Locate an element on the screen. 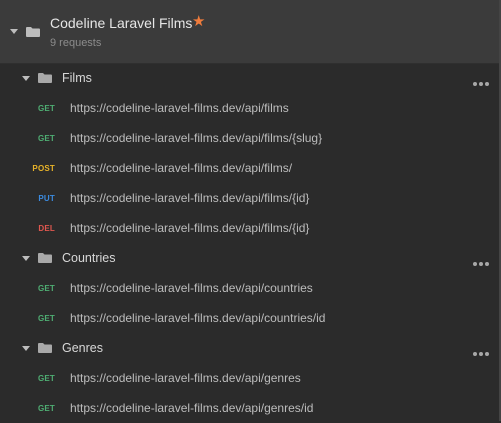 The width and height of the screenshot is (501, 423). collapse-caret-icon is located at coordinates (14, 31).